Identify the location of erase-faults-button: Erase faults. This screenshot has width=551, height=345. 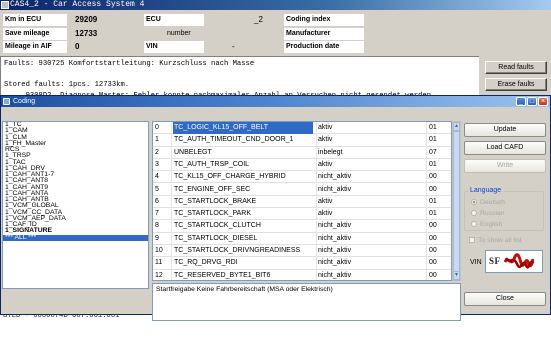
(516, 84).